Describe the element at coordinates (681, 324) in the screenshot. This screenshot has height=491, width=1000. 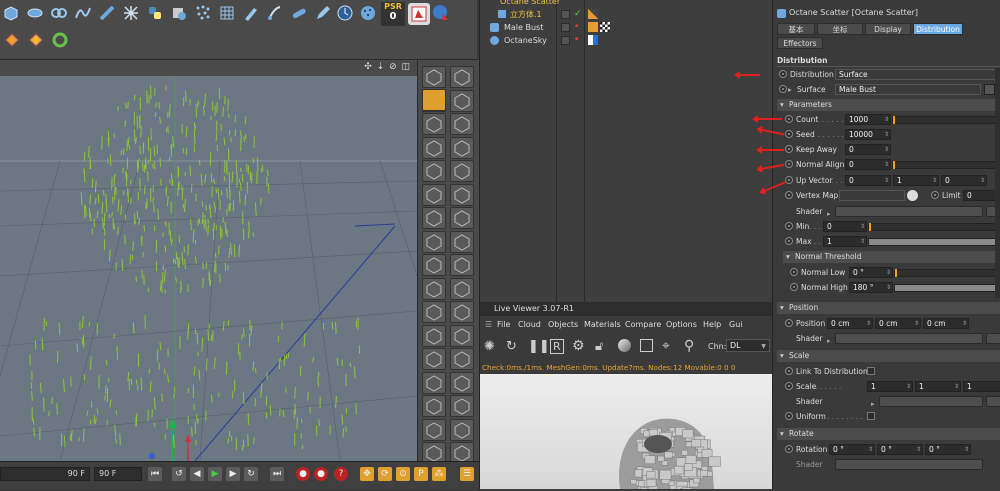
I see `menu-options: Options` at that location.